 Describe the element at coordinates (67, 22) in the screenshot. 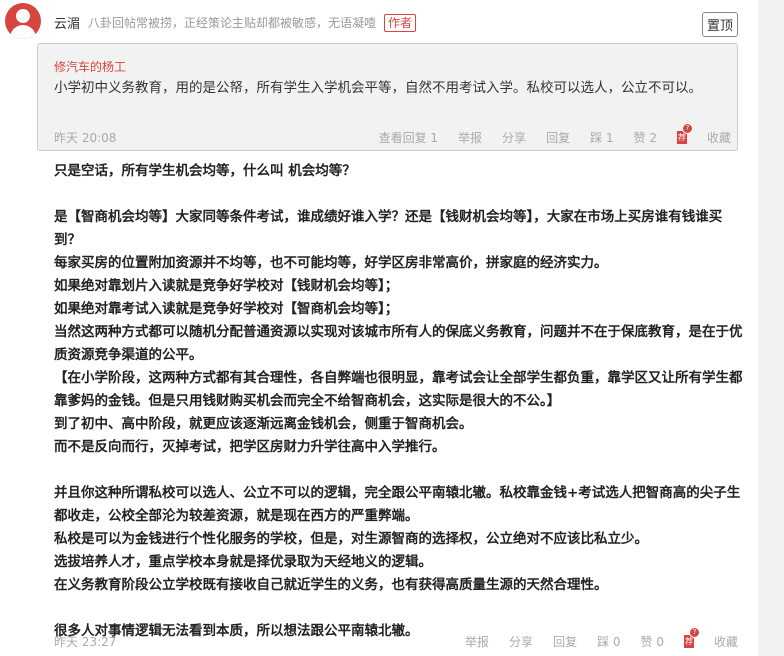

I see `username: 云湄` at that location.